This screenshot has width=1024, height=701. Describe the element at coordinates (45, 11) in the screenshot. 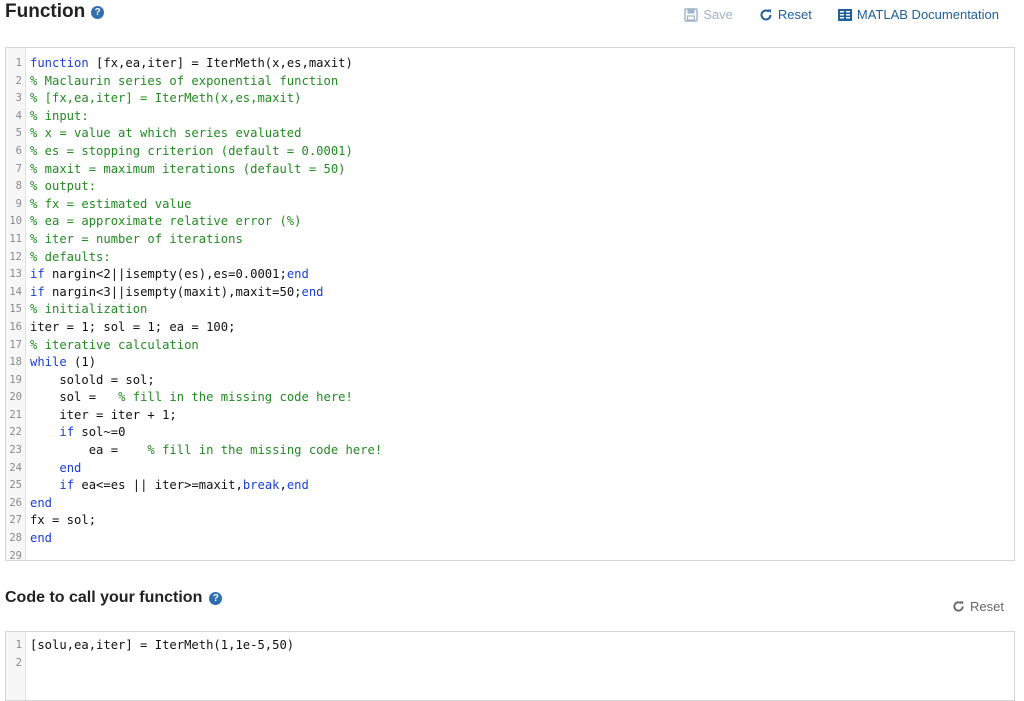

I see `page-title-text: Function` at that location.